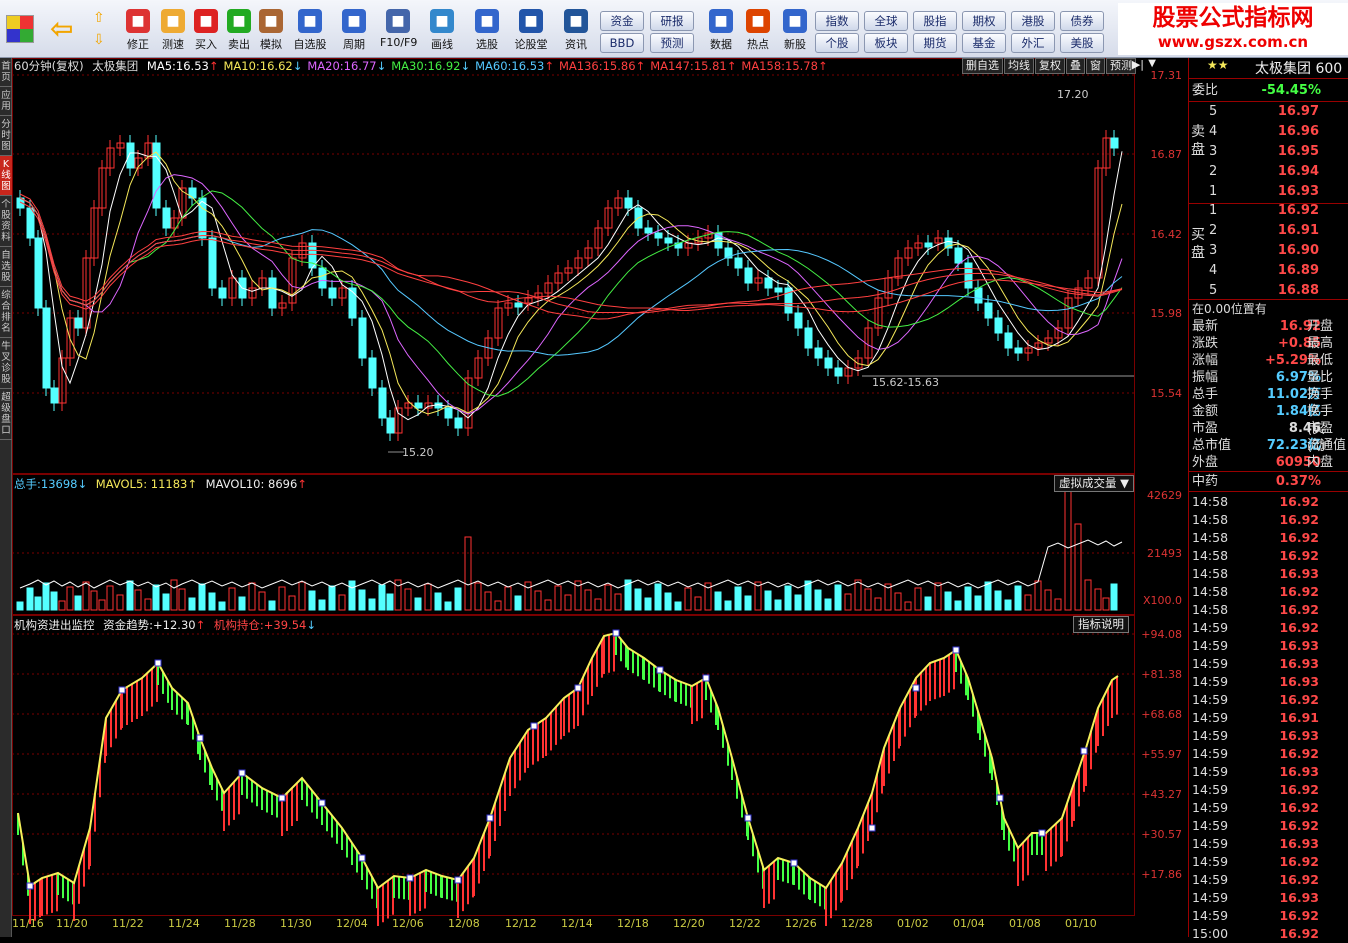 The image size is (1348, 943). Describe the element at coordinates (721, 32) in the screenshot. I see `toolbar-button-12: ■ 数据` at that location.